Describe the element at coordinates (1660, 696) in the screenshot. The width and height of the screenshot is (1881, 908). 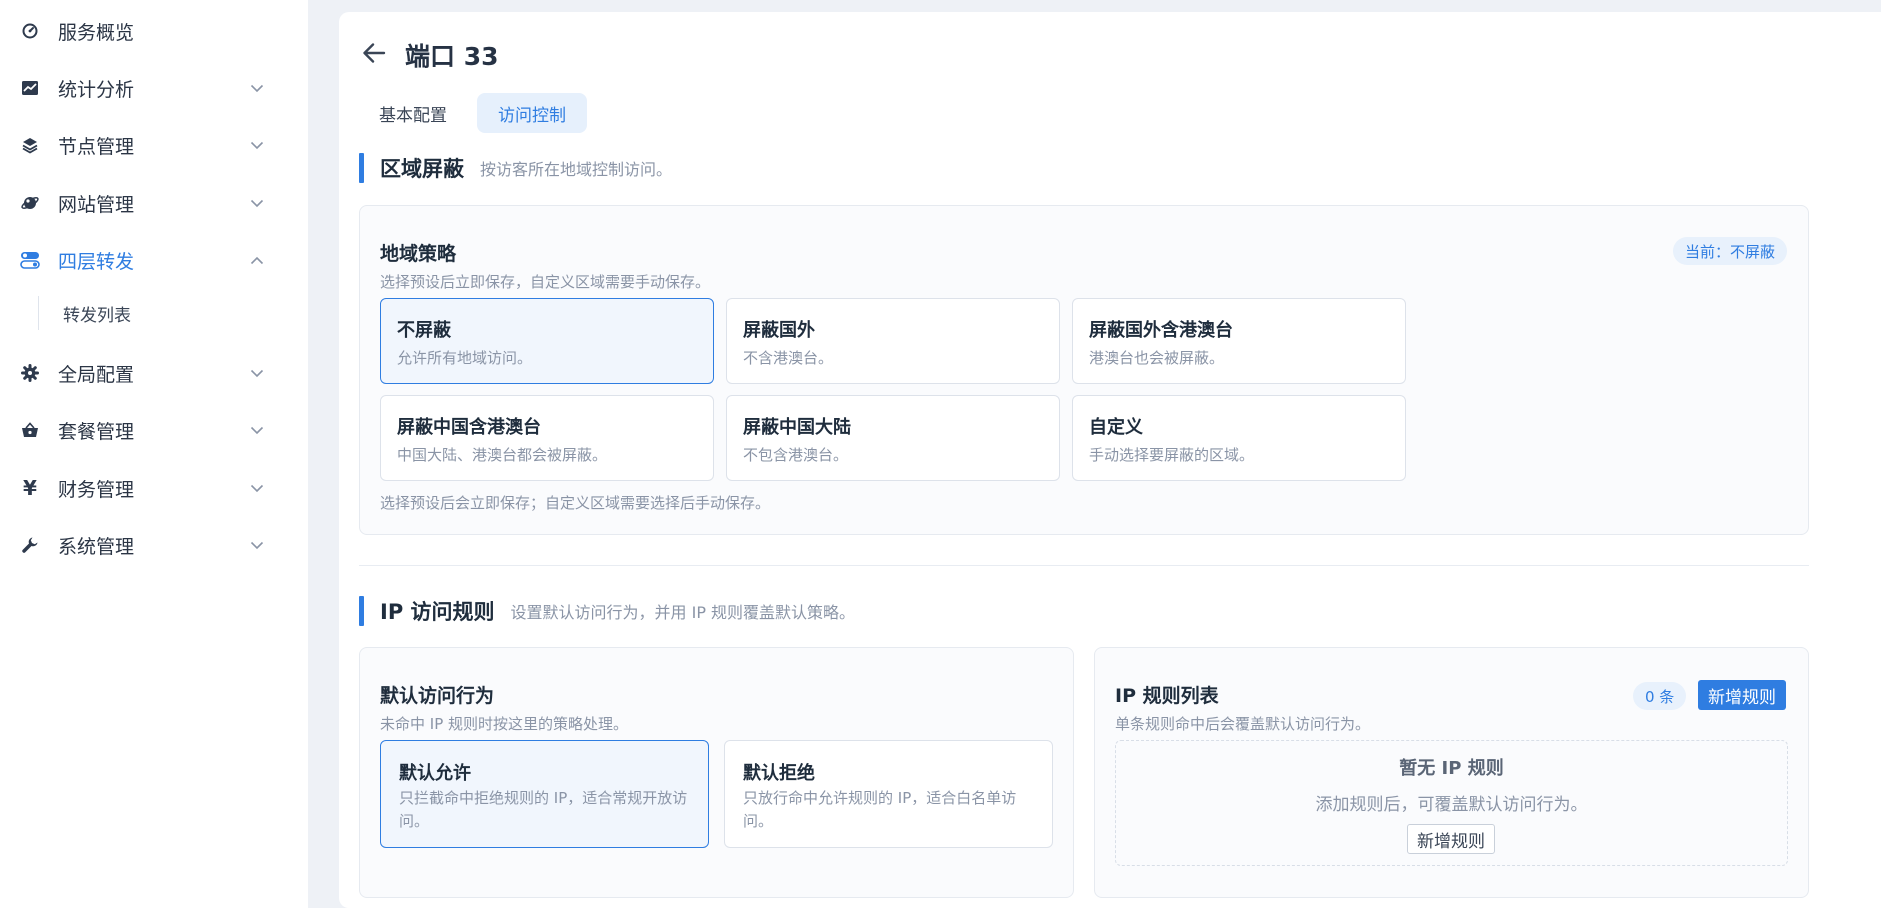
I see `rule-count-badge: 0 条` at that location.